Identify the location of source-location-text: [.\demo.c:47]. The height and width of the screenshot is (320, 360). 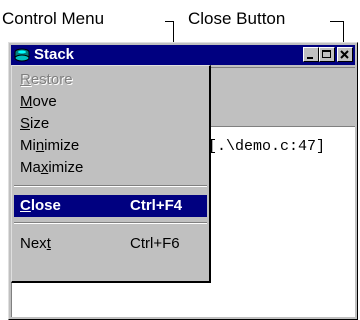
(267, 146).